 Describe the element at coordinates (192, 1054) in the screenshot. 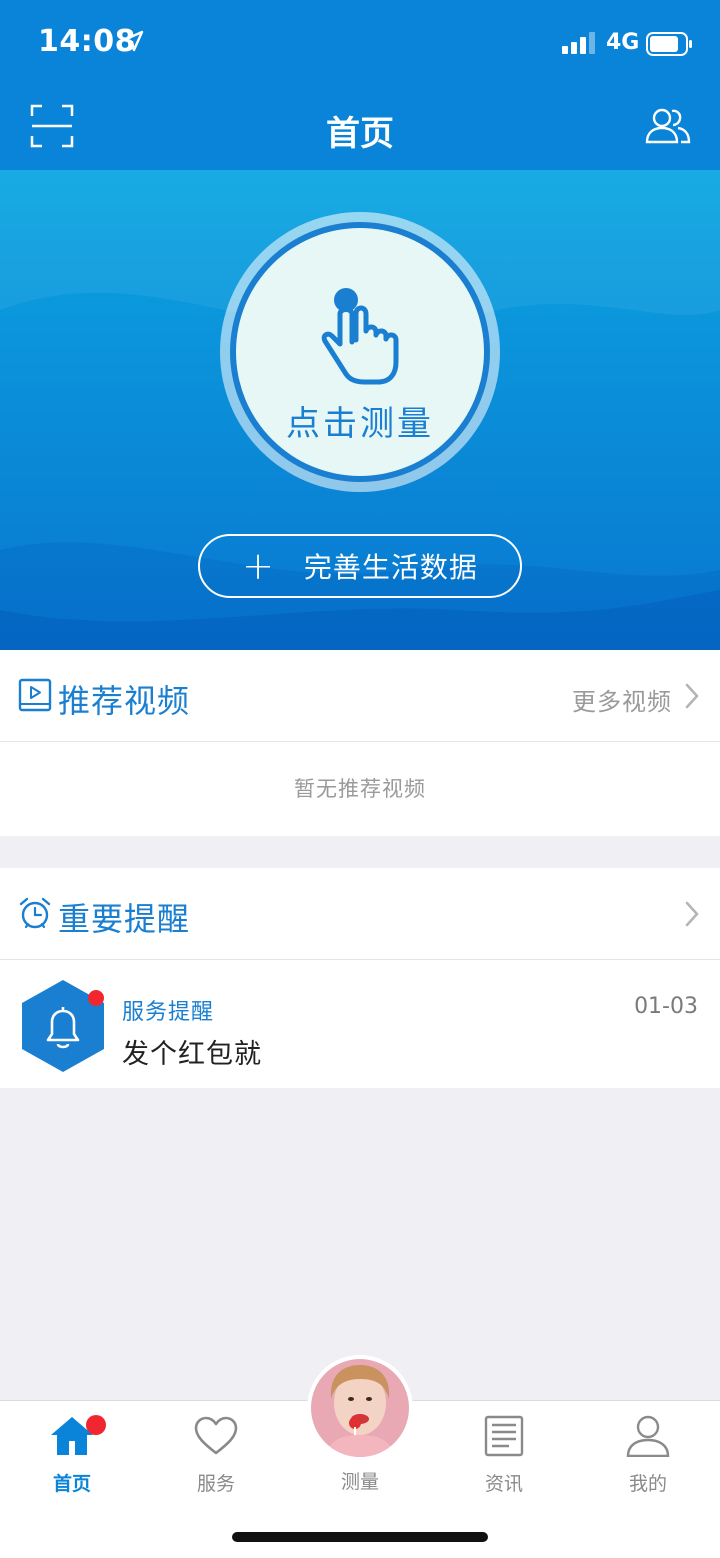

I see `reminder-text: 发个红包就` at that location.